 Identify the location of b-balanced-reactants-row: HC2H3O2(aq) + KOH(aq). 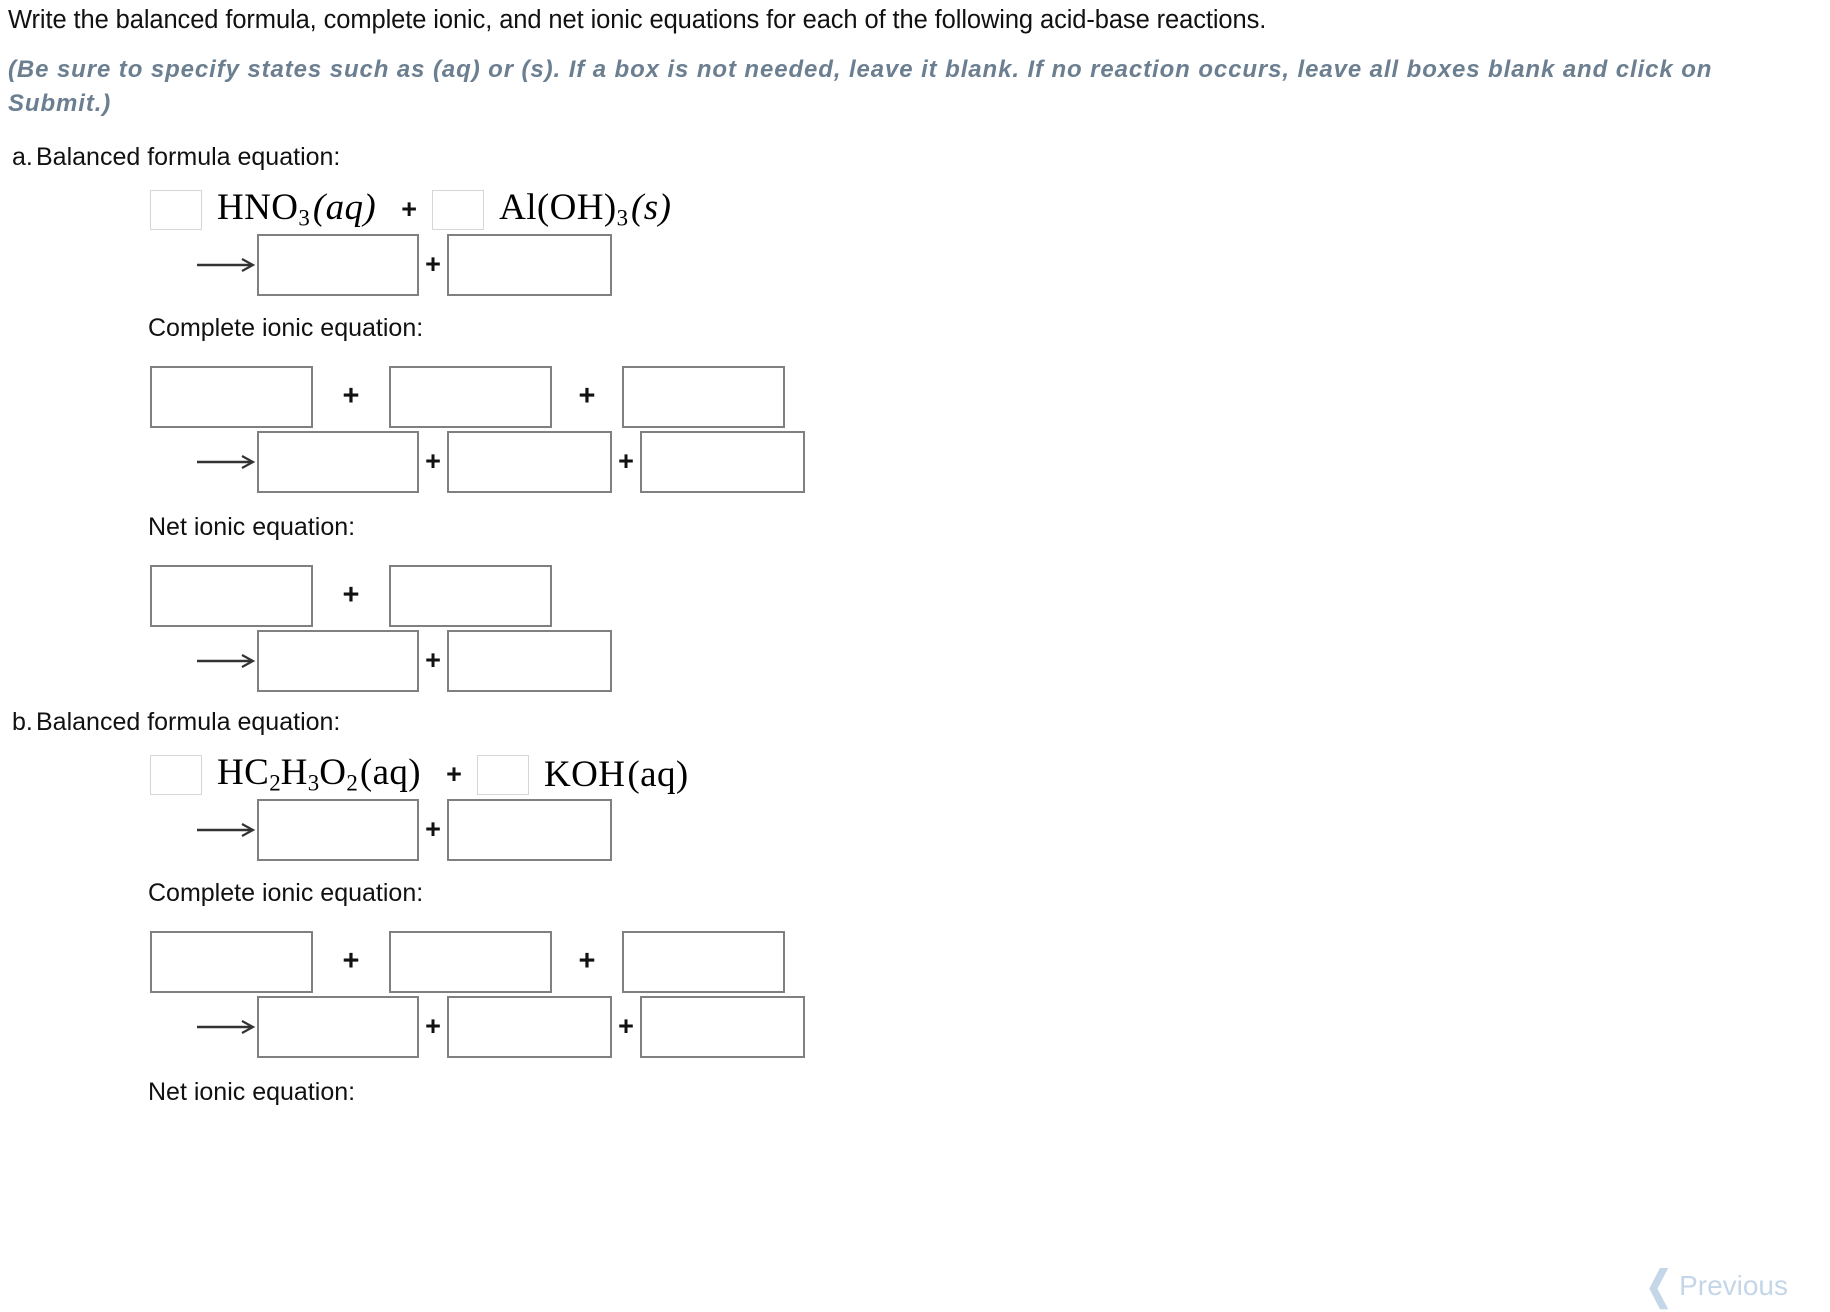
(915, 775).